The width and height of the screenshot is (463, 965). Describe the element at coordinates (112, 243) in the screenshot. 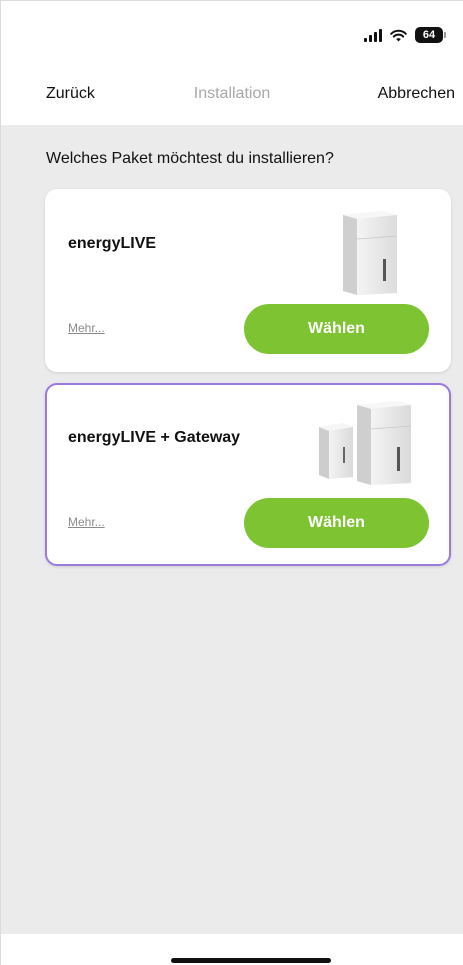

I see `package-title: energyLIVE` at that location.